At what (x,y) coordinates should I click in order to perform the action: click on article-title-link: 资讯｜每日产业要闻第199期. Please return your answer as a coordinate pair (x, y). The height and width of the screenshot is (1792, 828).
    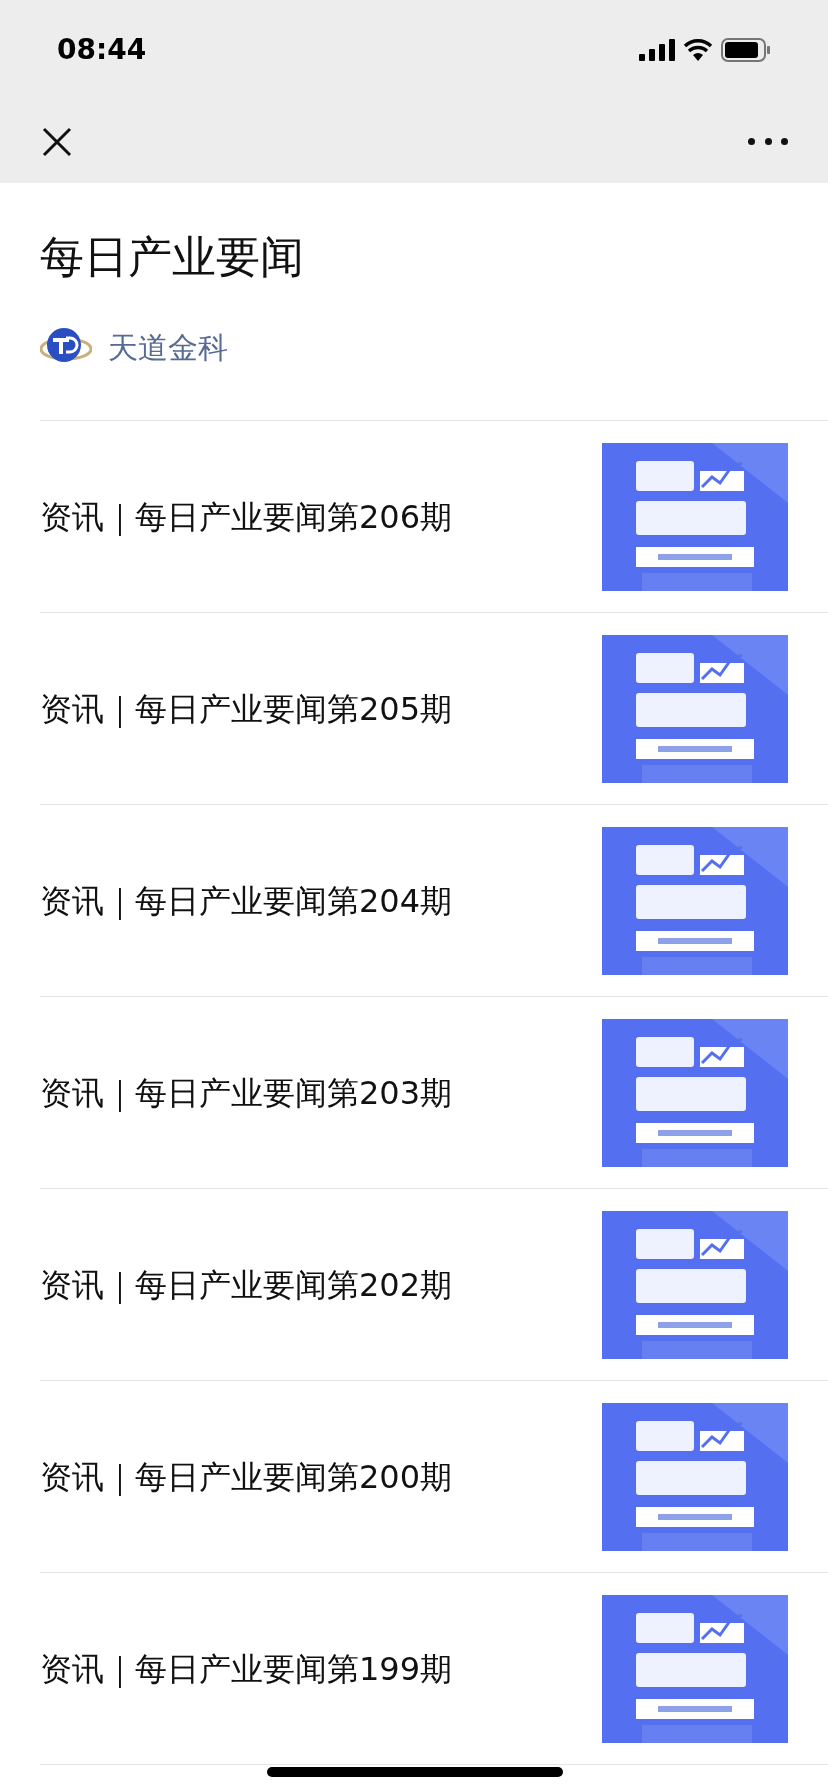
    Looking at the image, I should click on (246, 1668).